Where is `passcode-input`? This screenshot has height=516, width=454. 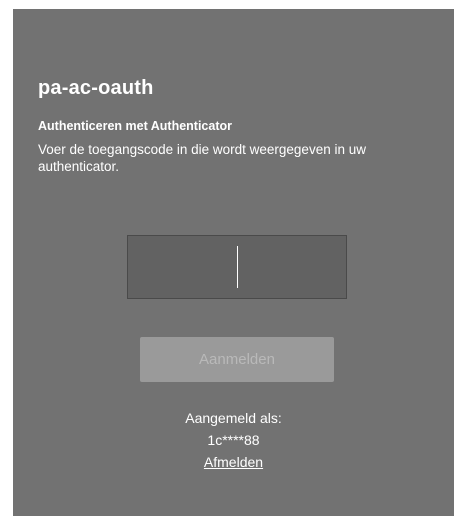
passcode-input is located at coordinates (237, 267).